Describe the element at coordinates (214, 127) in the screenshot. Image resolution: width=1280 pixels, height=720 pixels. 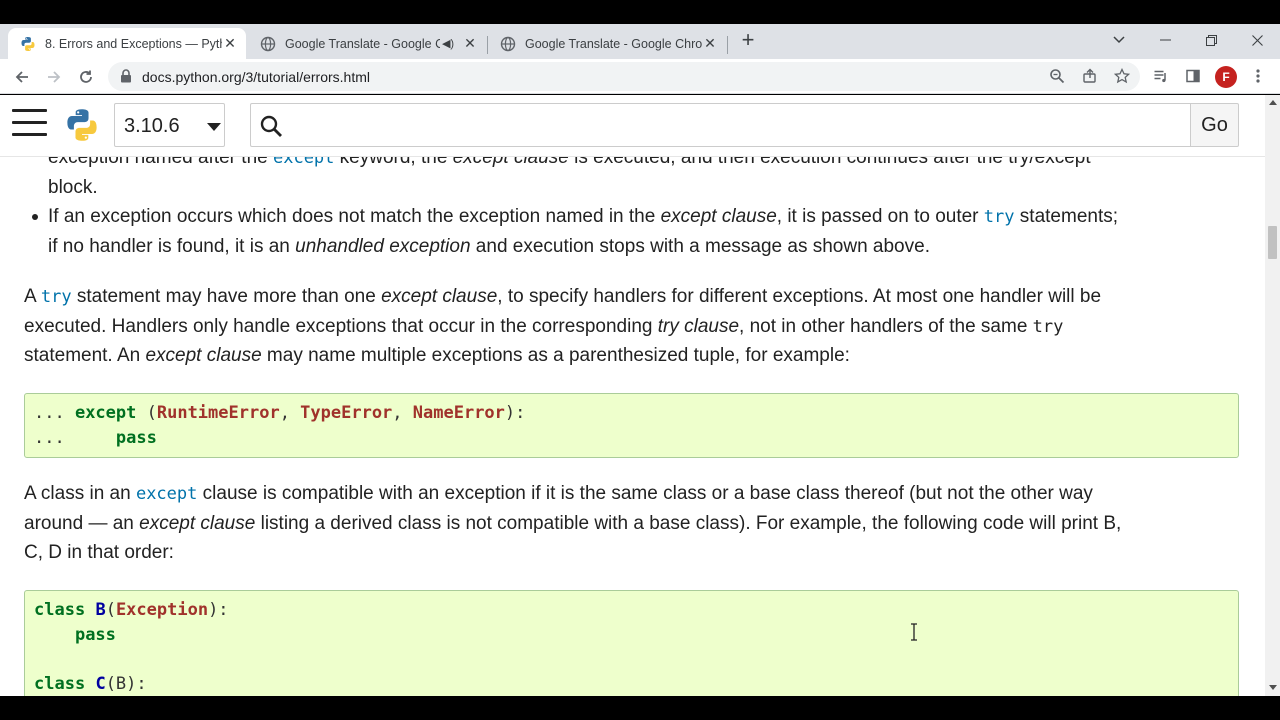
I see `dropdown-caret-icon` at that location.